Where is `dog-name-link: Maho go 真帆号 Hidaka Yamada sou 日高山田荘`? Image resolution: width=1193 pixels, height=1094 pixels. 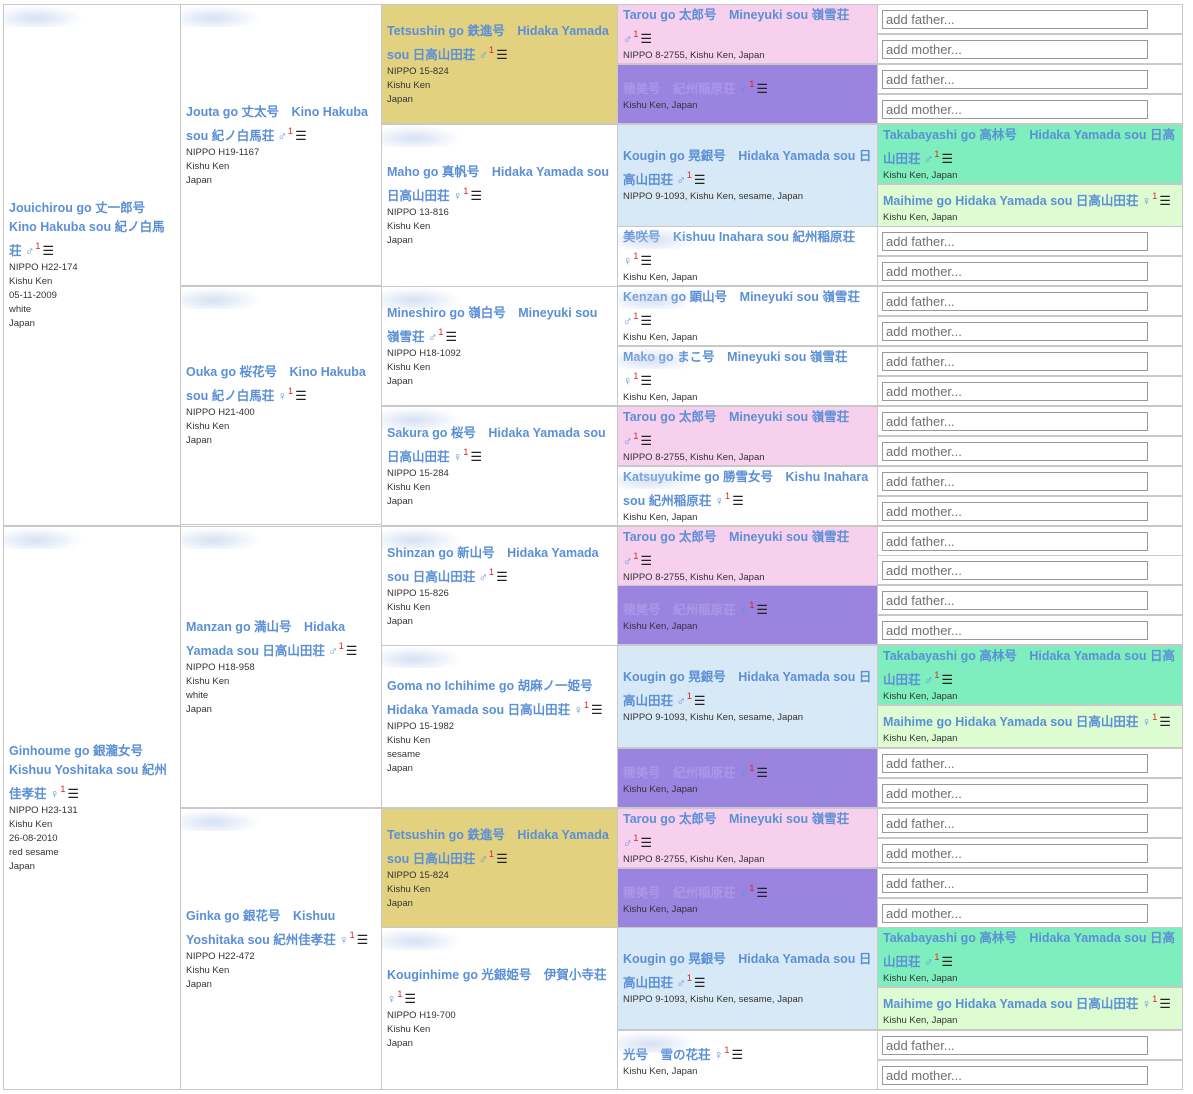 dog-name-link: Maho go 真帆号 Hidaka Yamada sou 日高山田荘 is located at coordinates (498, 184).